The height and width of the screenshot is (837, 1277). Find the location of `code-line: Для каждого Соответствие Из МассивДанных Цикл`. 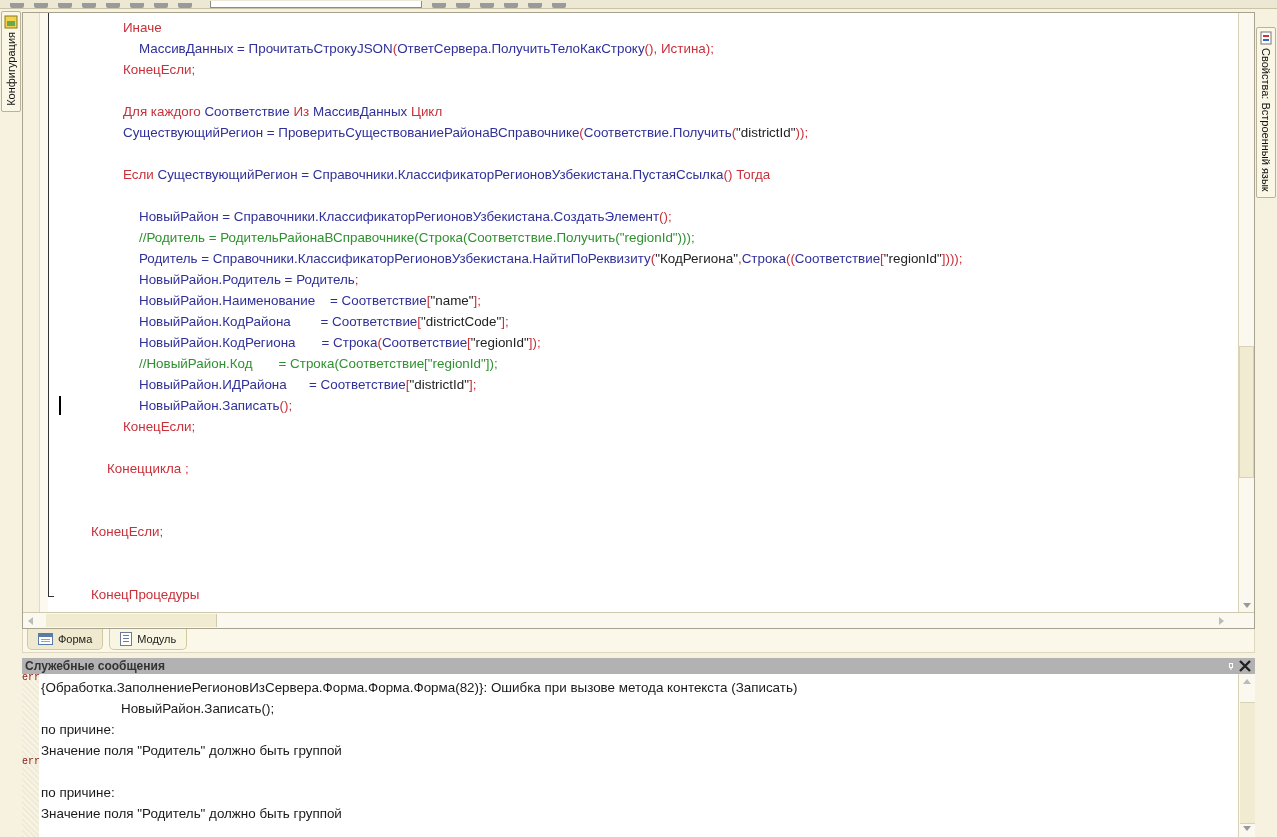

code-line: Для каждого Соответствие Из МассивДанных Цикл is located at coordinates (283, 111).